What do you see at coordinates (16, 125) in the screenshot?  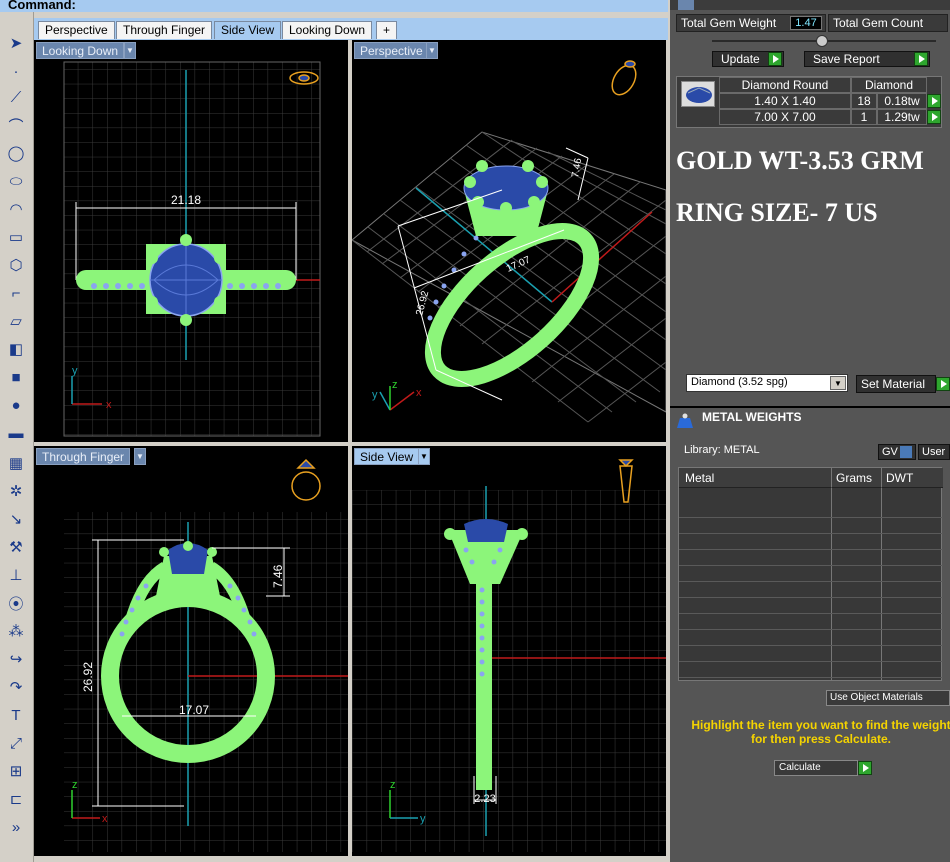 I see `curve-icon: ⌒` at bounding box center [16, 125].